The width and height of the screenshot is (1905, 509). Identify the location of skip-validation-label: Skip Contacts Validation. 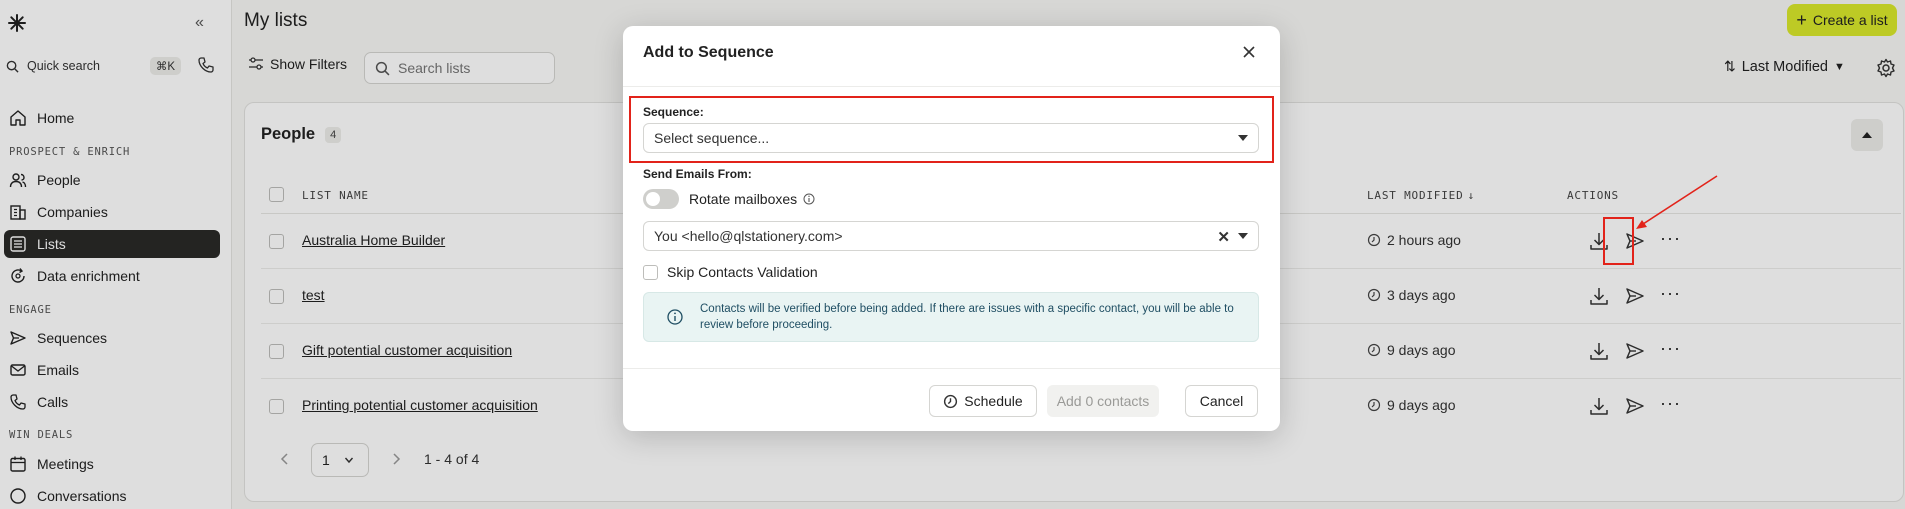
(742, 272).